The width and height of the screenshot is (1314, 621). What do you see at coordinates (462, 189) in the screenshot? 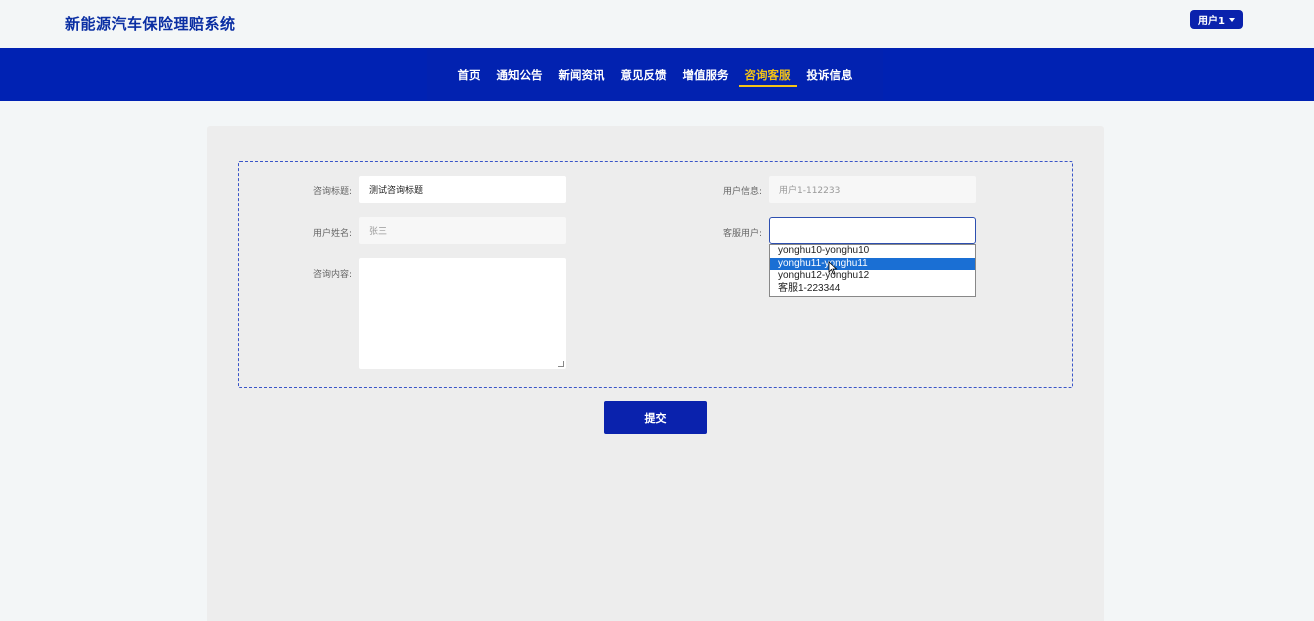
I see `title-input: 测试咨询标题` at bounding box center [462, 189].